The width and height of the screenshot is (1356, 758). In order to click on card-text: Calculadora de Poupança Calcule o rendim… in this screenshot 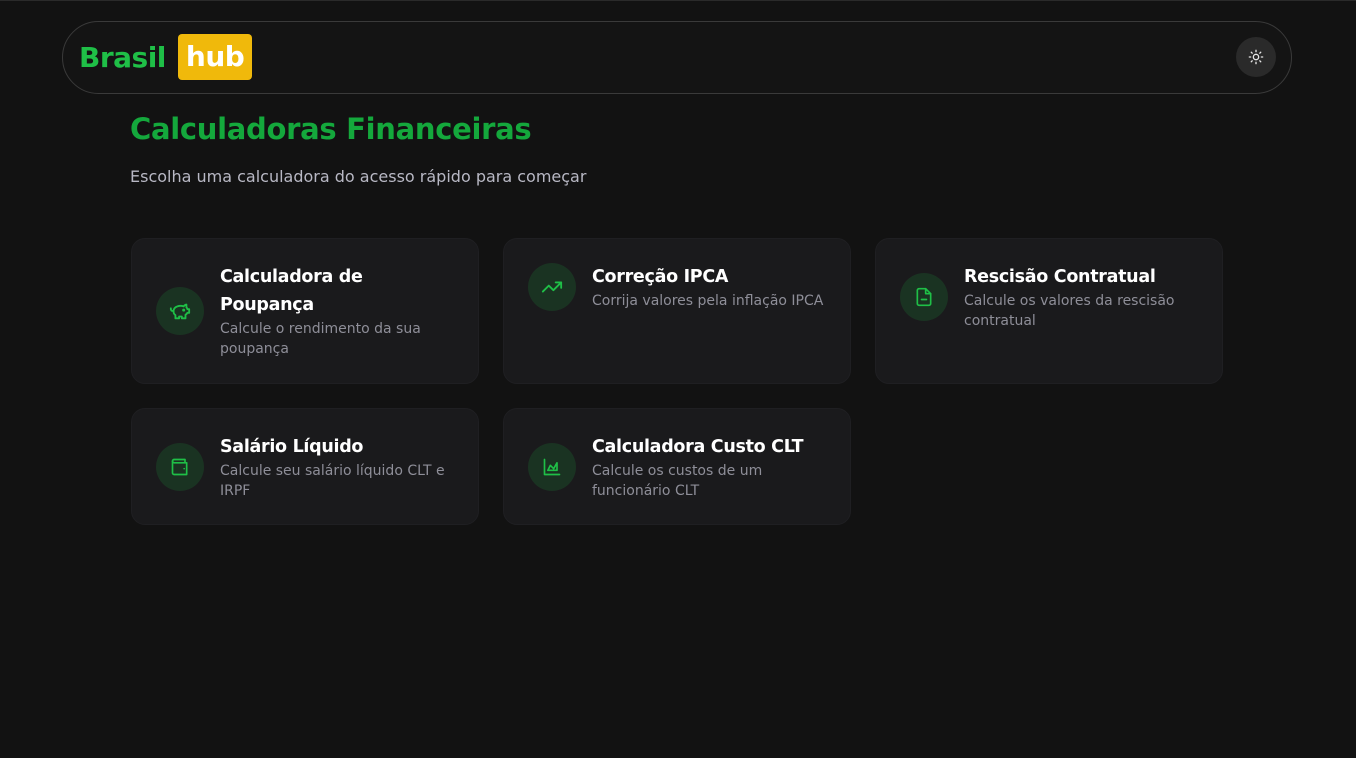, I will do `click(339, 311)`.